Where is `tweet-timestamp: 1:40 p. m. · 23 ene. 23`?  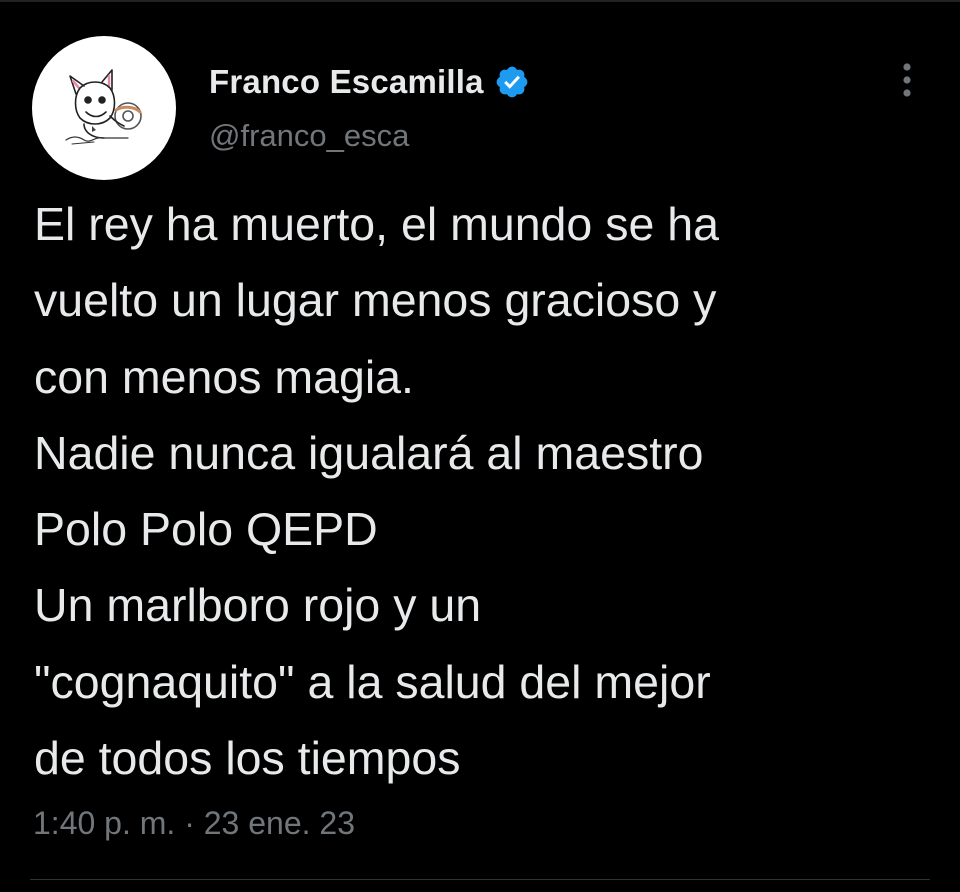
tweet-timestamp: 1:40 p. m. · 23 ene. 23 is located at coordinates (194, 823).